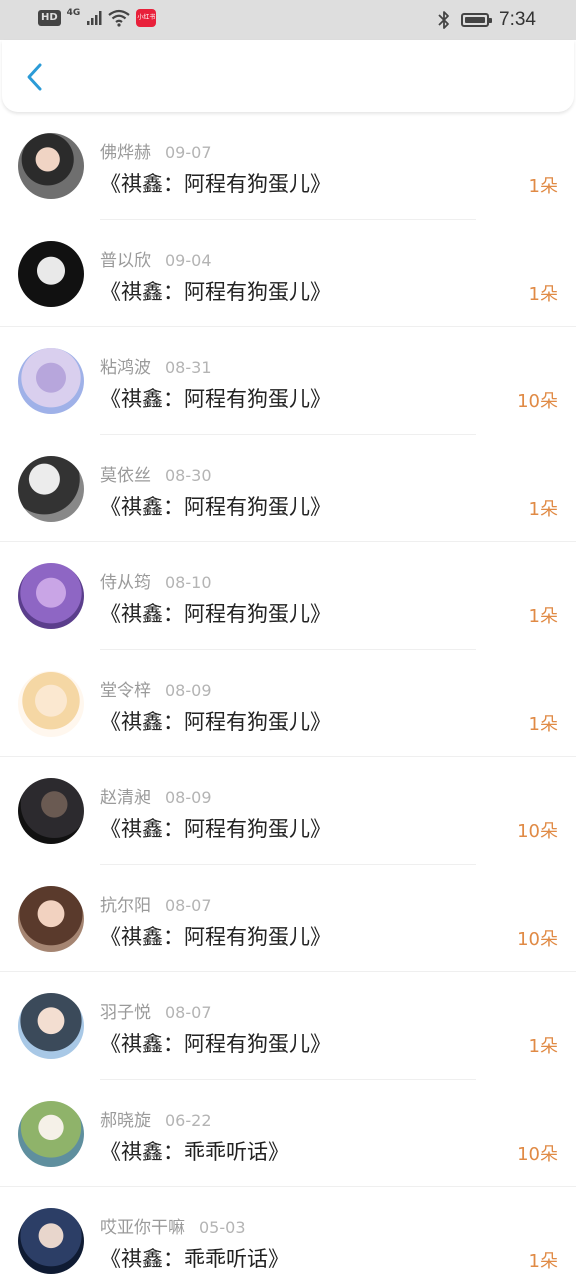 The width and height of the screenshot is (576, 1280). I want to click on status-left: HD 4G 小红书, so click(97, 17).